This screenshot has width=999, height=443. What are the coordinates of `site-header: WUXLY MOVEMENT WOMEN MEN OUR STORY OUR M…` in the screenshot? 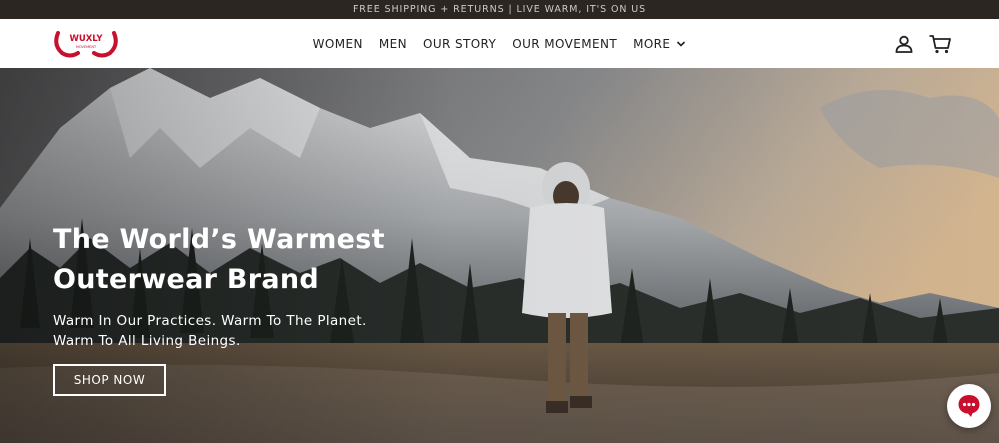 It's located at (499, 44).